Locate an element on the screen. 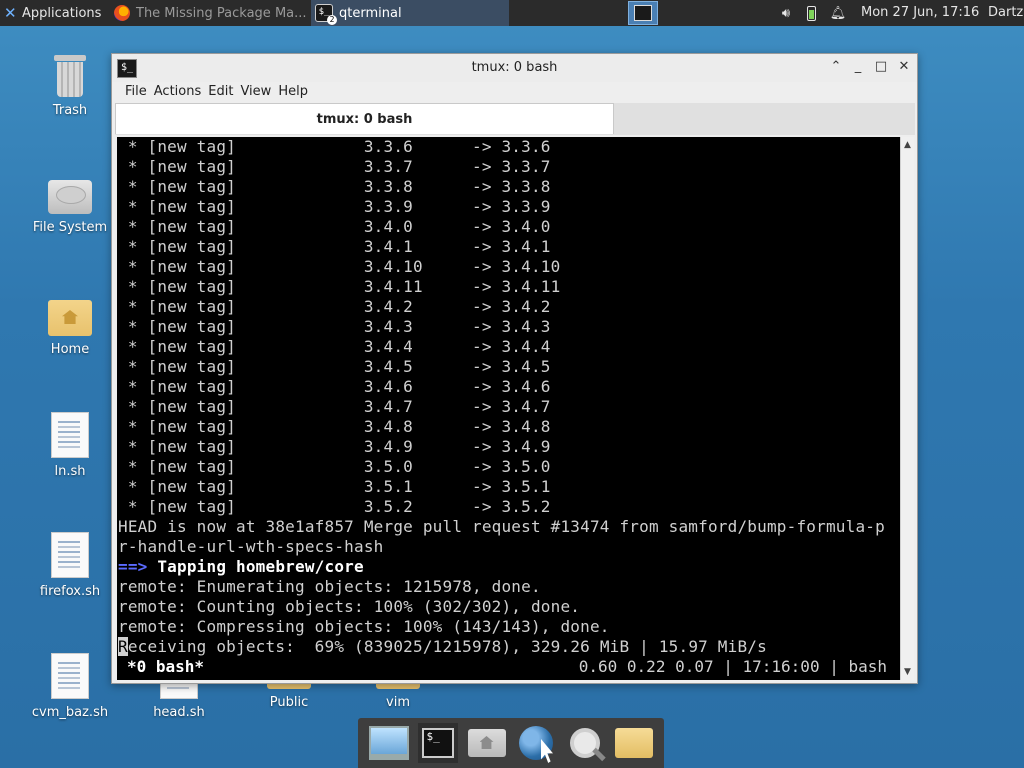 The width and height of the screenshot is (1024, 768). desktop-icon-home: Home is located at coordinates (70, 328).